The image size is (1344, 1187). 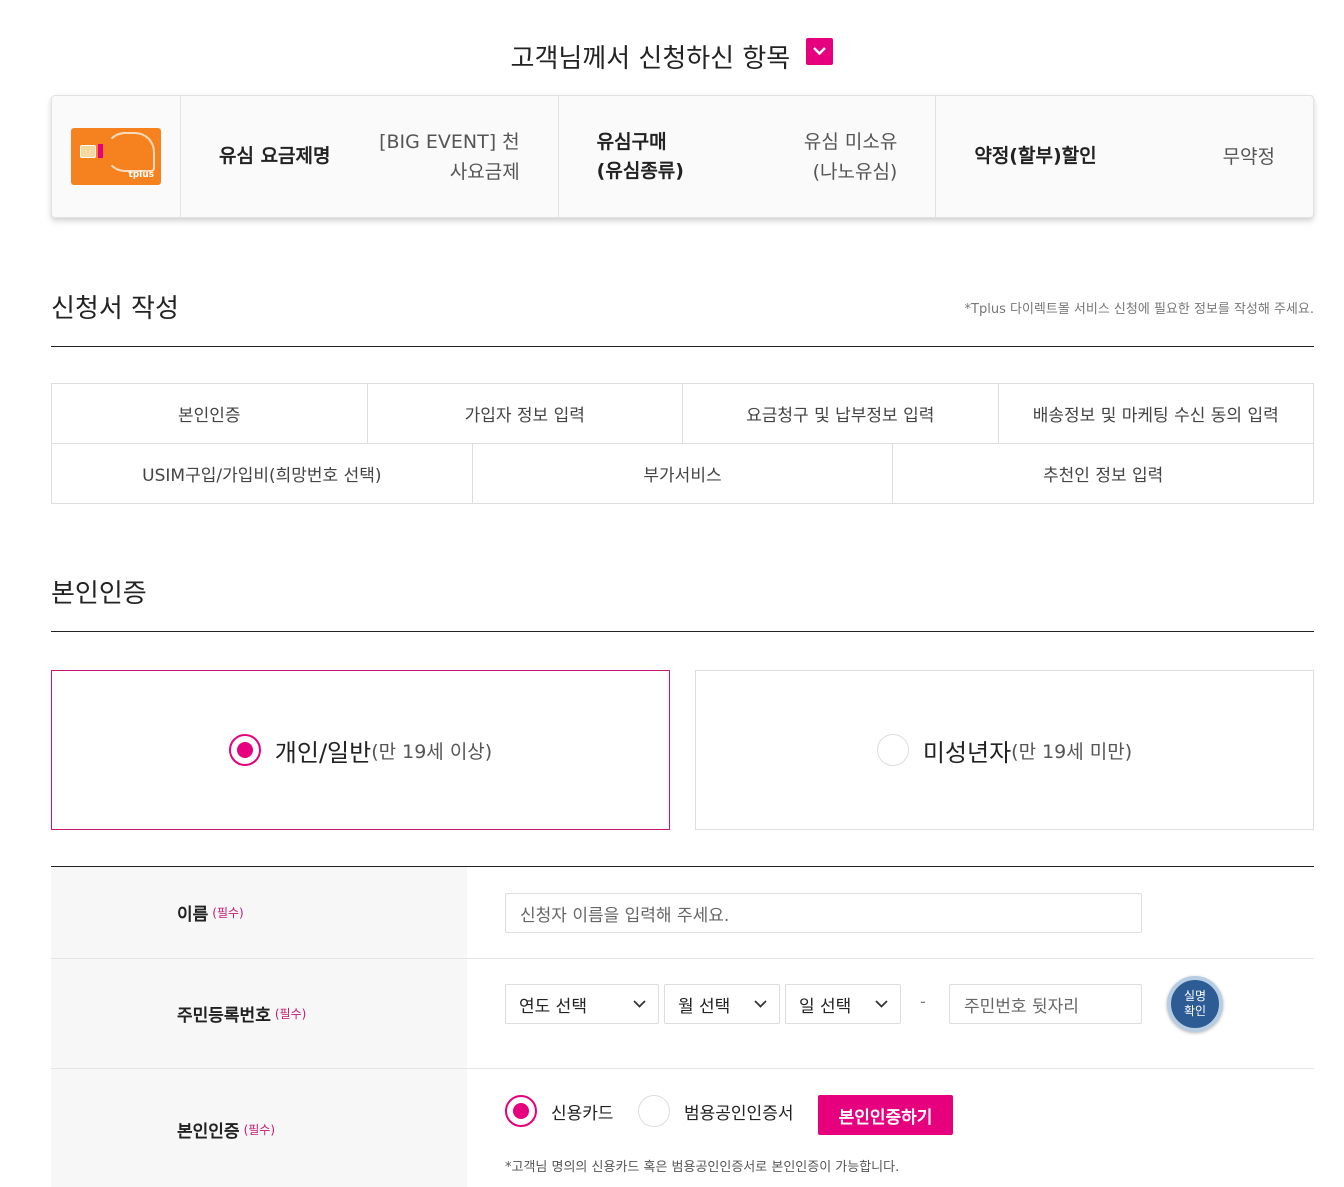 I want to click on auth-option-cert: 범용공인인증서, so click(x=715, y=1111).